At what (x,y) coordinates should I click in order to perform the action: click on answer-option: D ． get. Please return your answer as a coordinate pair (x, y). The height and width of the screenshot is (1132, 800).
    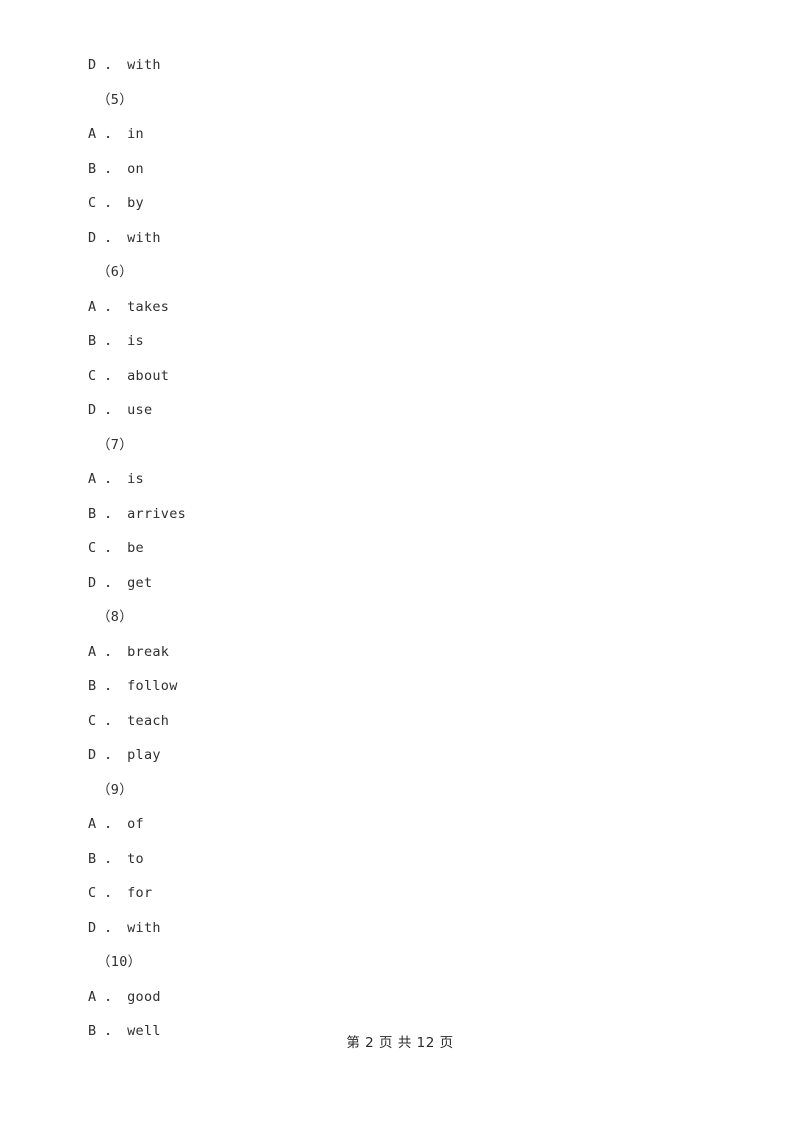
    Looking at the image, I should click on (120, 582).